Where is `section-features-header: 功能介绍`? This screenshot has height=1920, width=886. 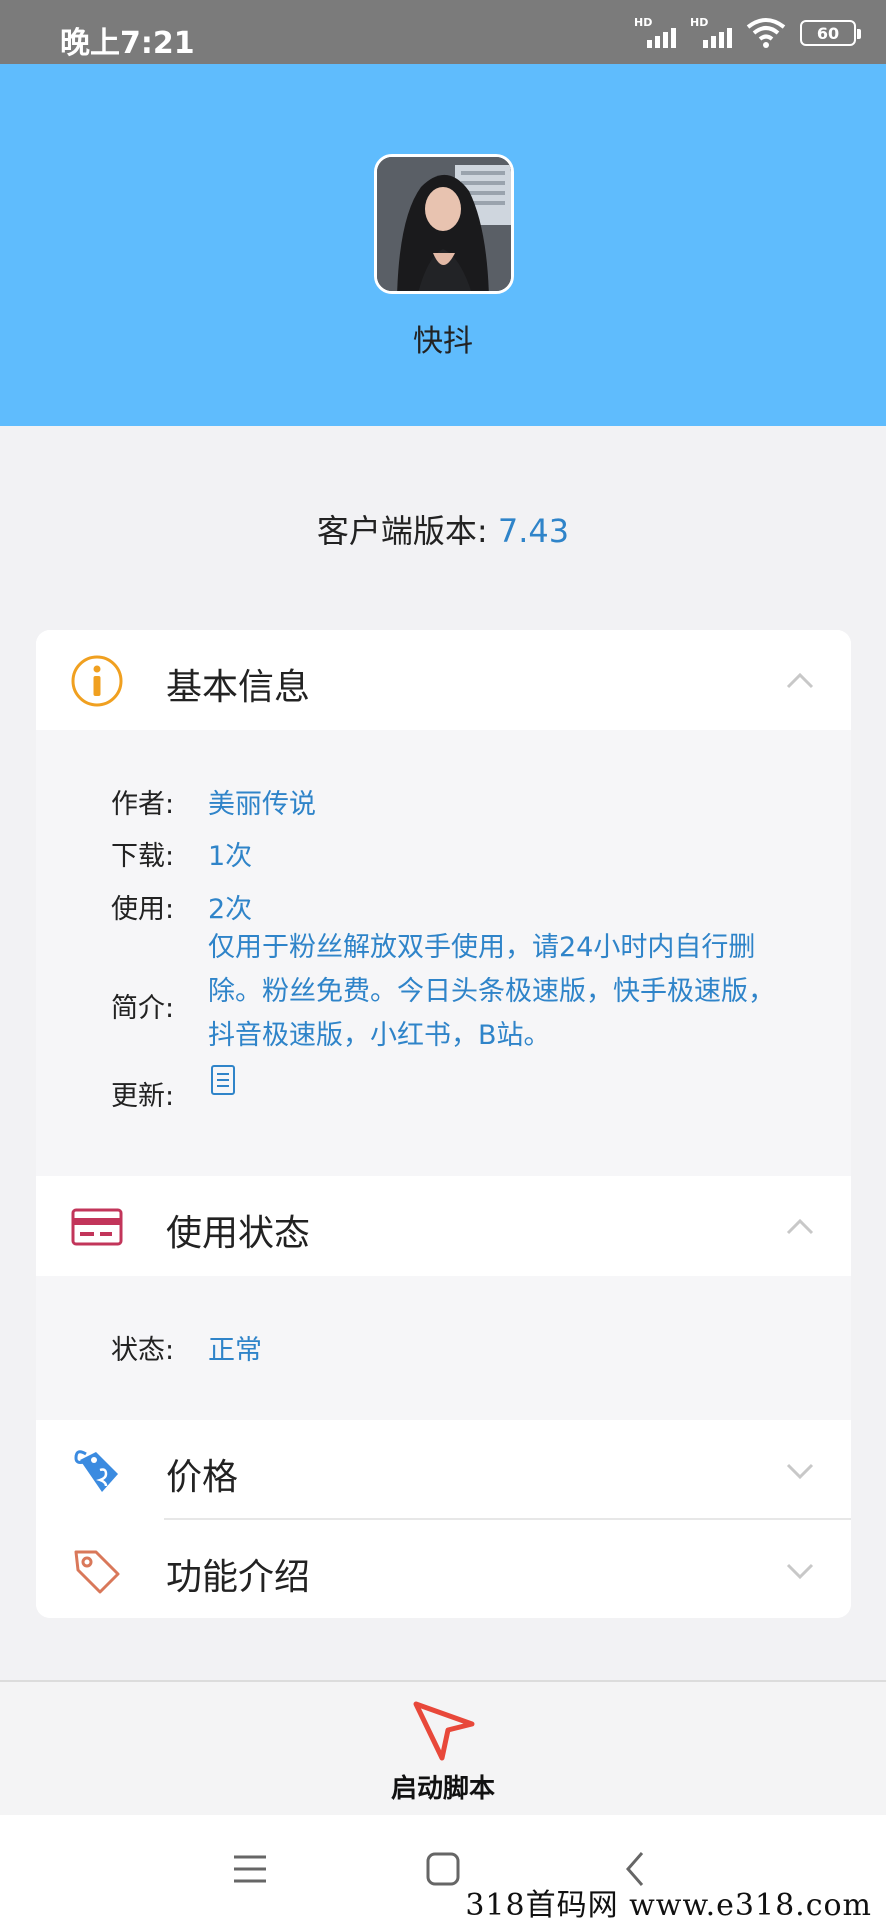
section-features-header: 功能介绍 is located at coordinates (443, 1569).